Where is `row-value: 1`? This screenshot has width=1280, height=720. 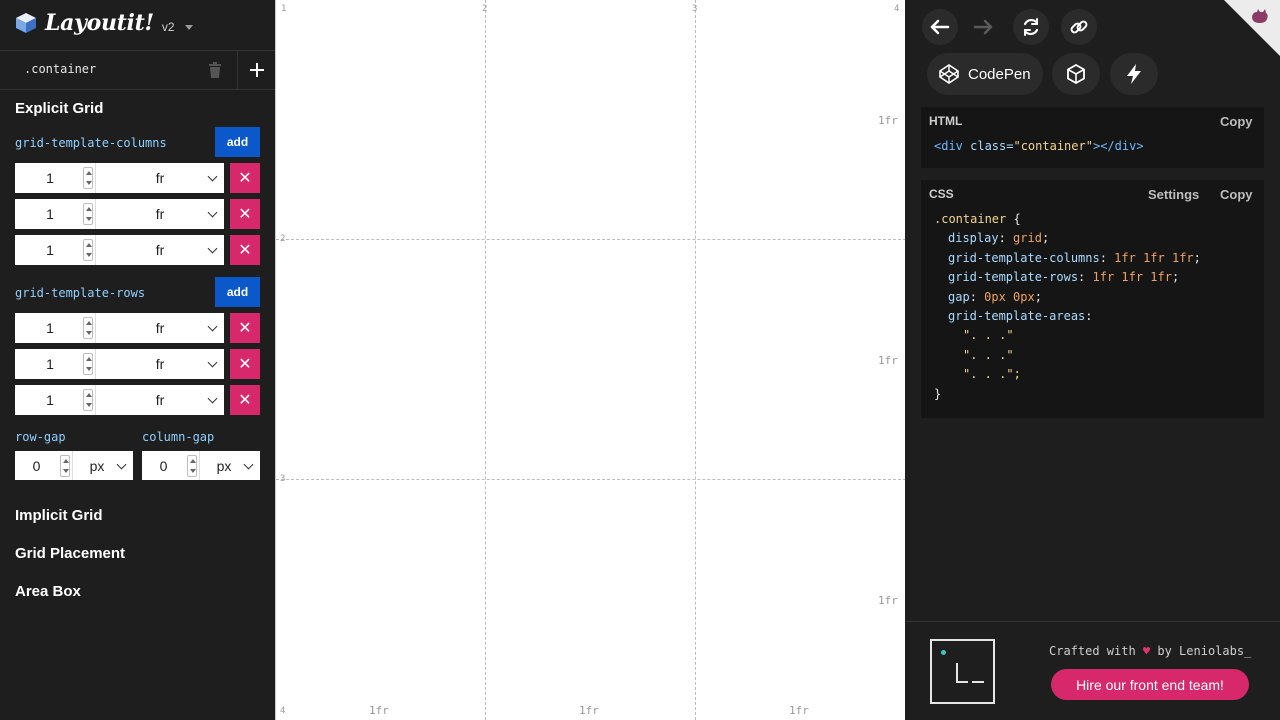 row-value: 1 is located at coordinates (50, 364).